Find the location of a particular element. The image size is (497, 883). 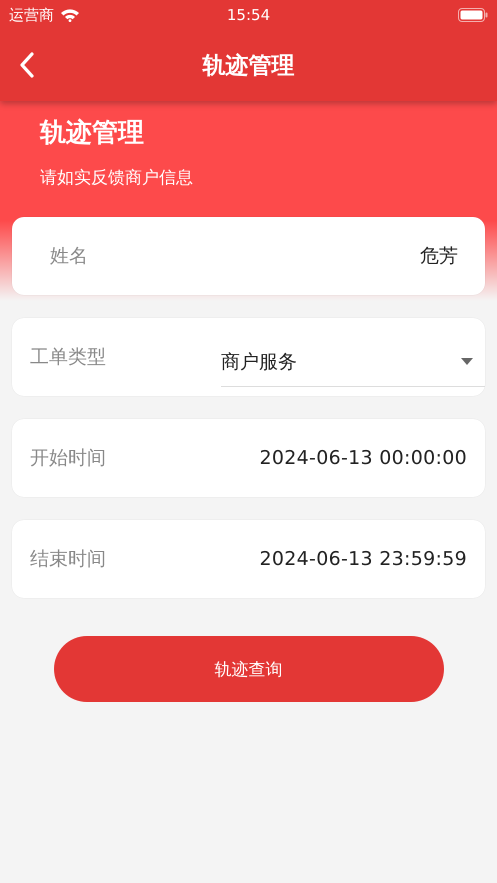

search-button: 轨迹查询 is located at coordinates (249, 669).